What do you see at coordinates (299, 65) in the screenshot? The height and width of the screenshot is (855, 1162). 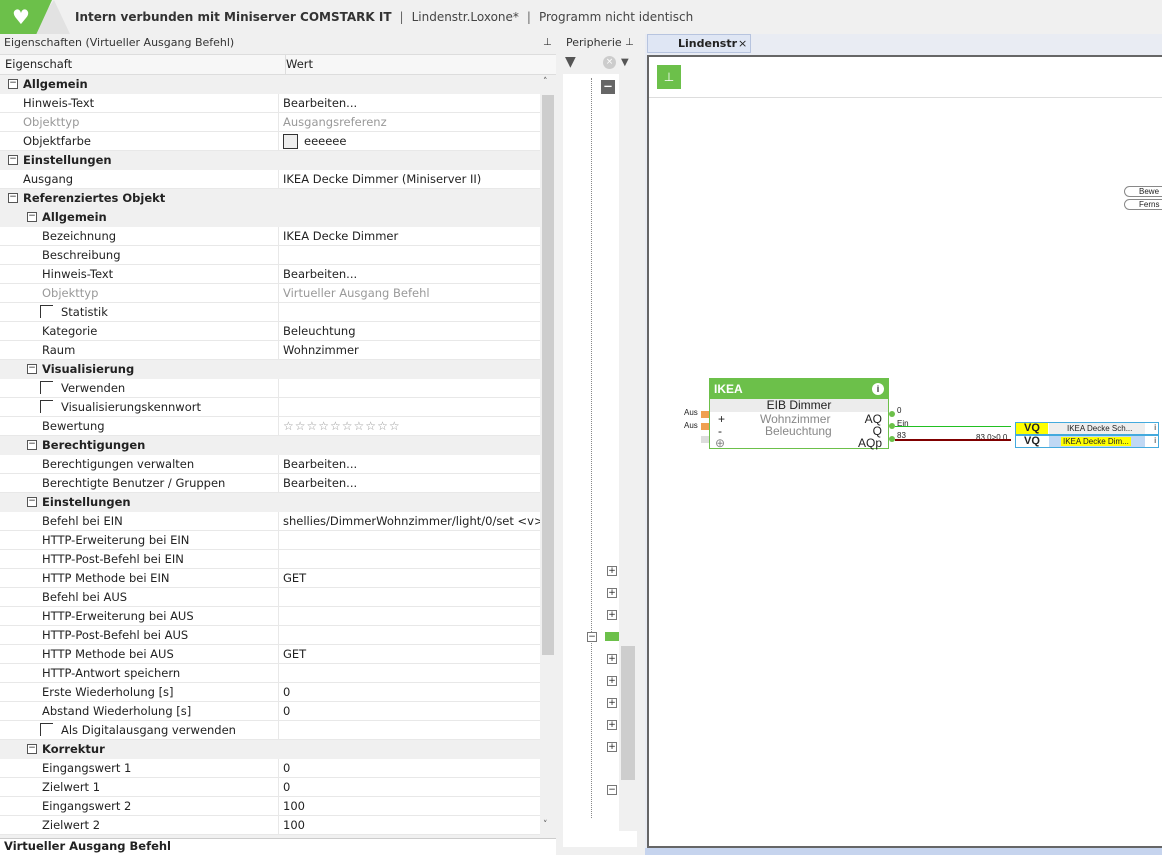 I see `column-value: Wert` at bounding box center [299, 65].